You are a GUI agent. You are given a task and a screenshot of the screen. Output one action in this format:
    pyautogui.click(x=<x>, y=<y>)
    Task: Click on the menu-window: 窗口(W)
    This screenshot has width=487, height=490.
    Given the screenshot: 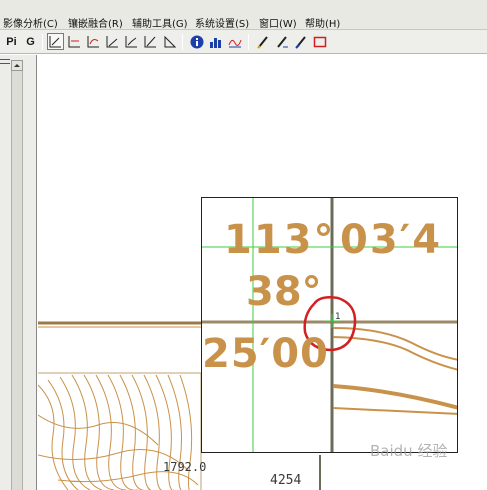 What is the action you would take?
    pyautogui.click(x=278, y=22)
    